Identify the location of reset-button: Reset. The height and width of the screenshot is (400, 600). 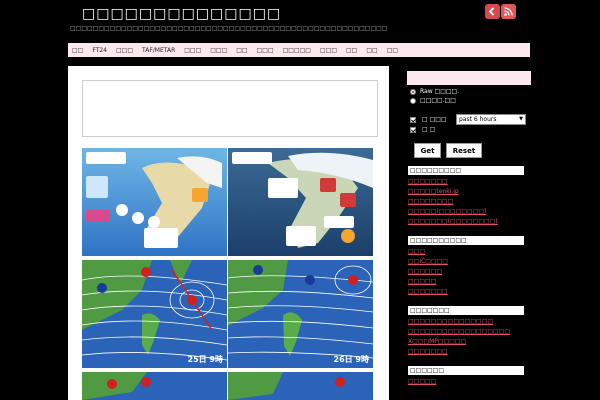
(464, 150).